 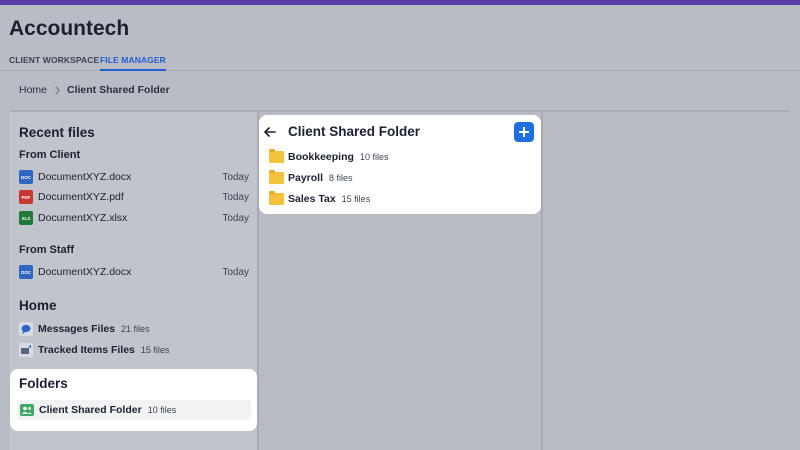 What do you see at coordinates (321, 157) in the screenshot?
I see `subfolder-name: Bookkeeping` at bounding box center [321, 157].